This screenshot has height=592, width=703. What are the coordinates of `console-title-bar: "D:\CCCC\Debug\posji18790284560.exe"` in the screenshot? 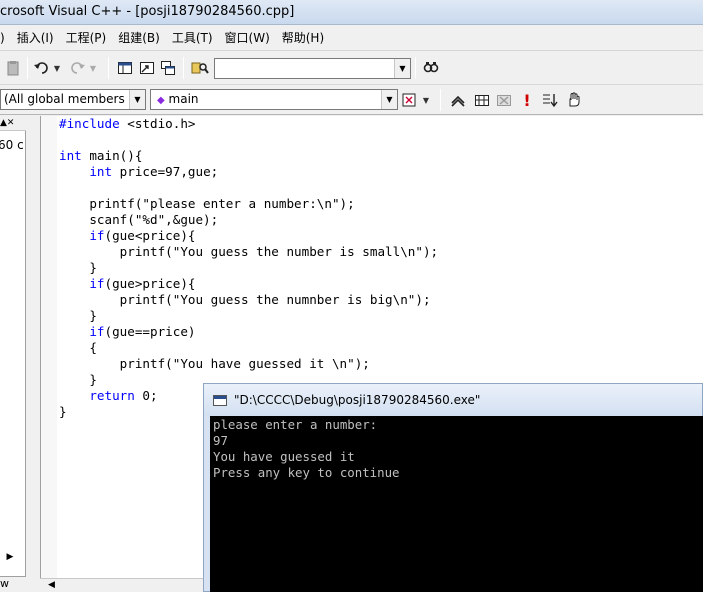 It's located at (453, 400).